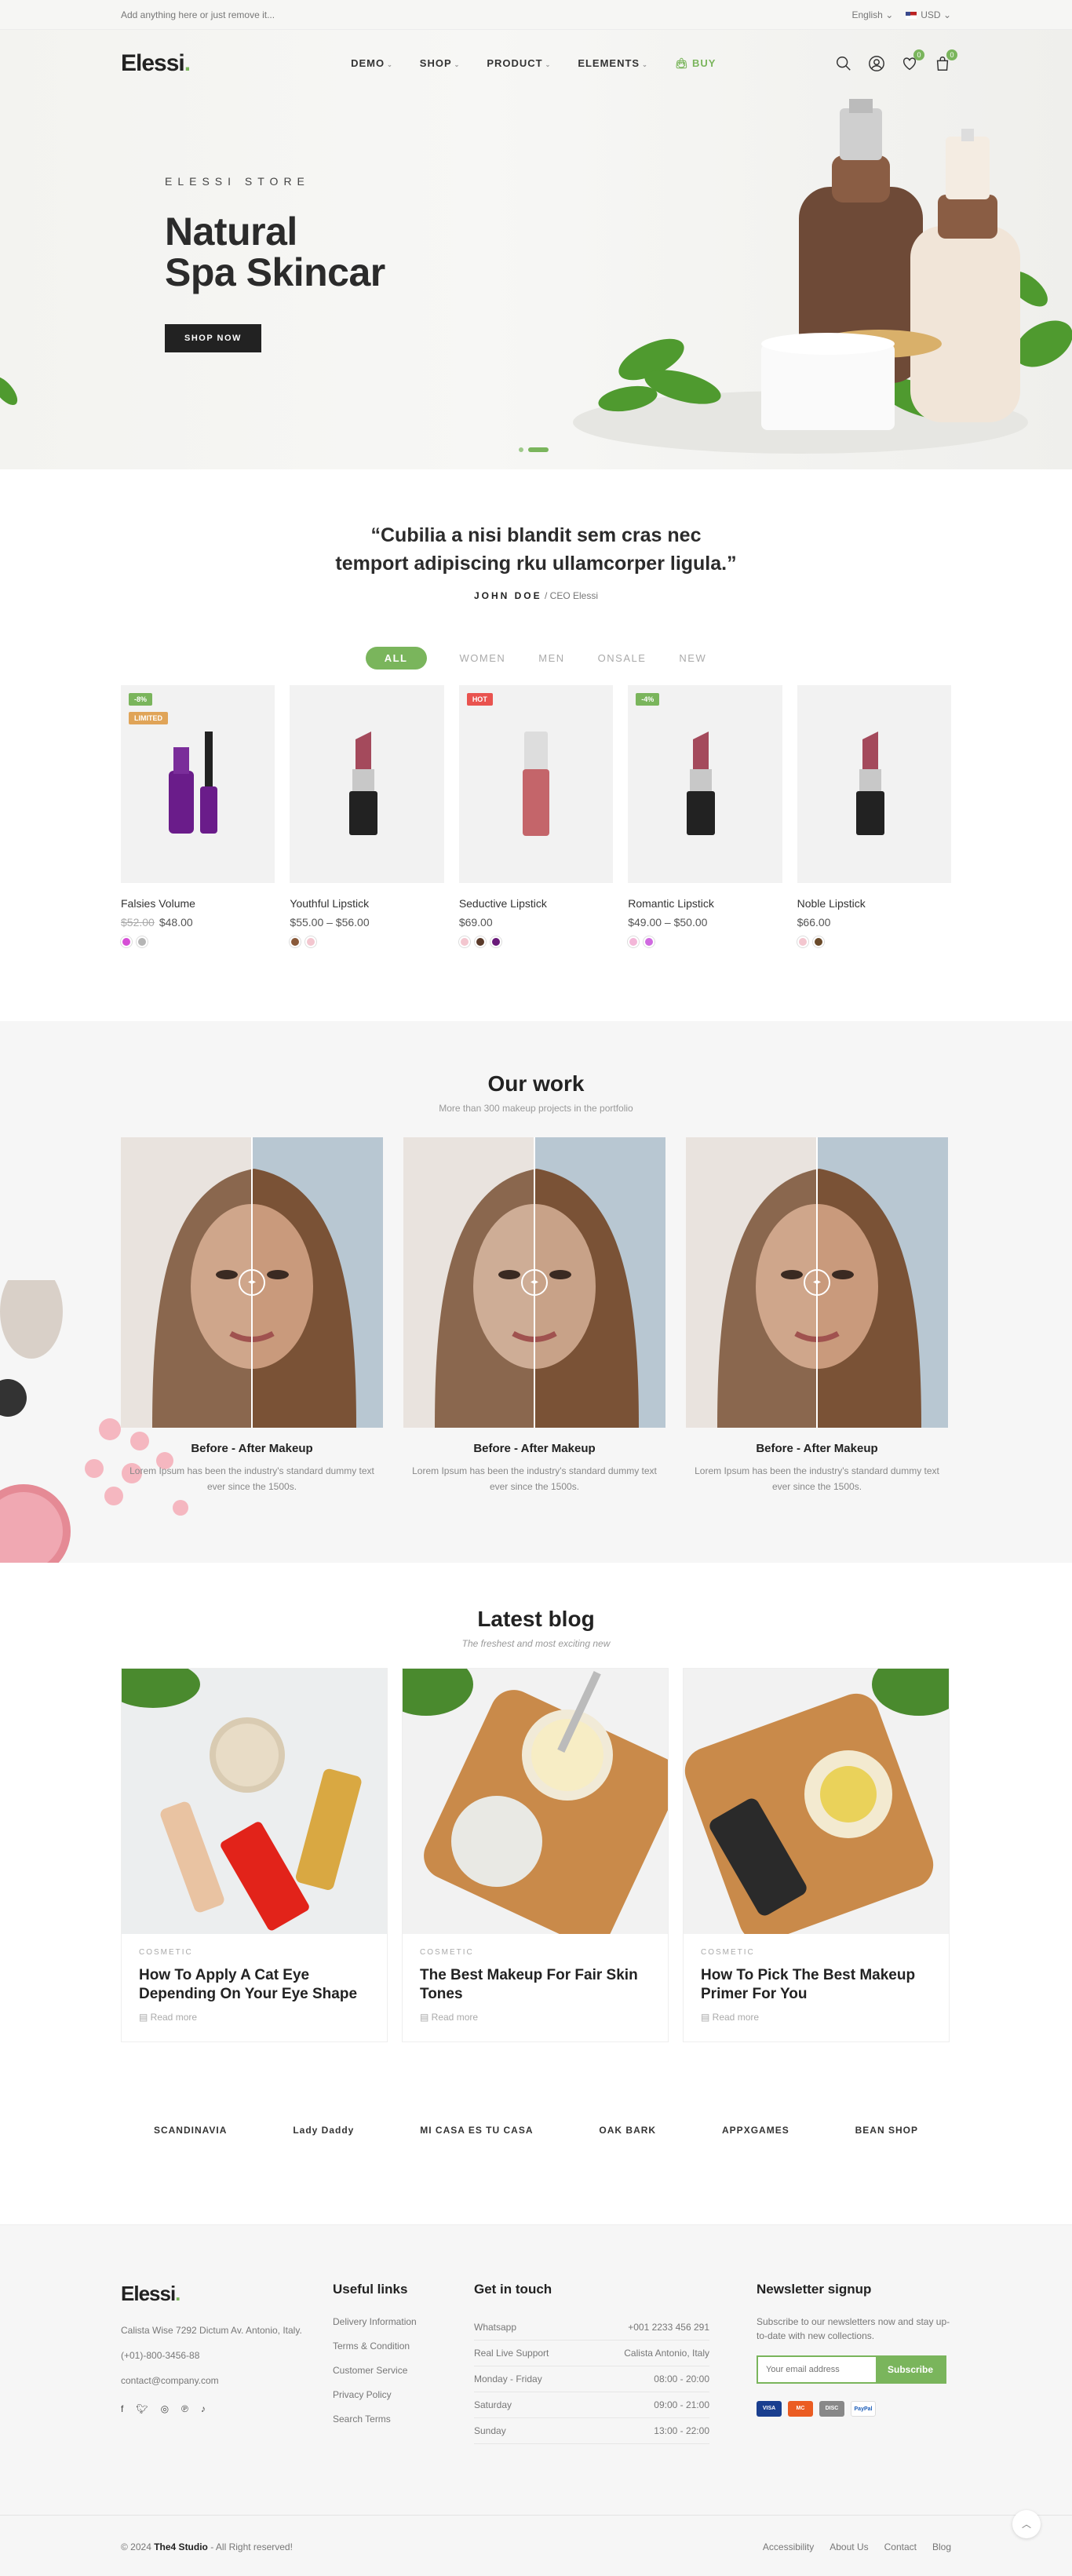 The height and width of the screenshot is (2576, 1072). What do you see at coordinates (692, 658) in the screenshot?
I see `tab-new: NEW` at bounding box center [692, 658].